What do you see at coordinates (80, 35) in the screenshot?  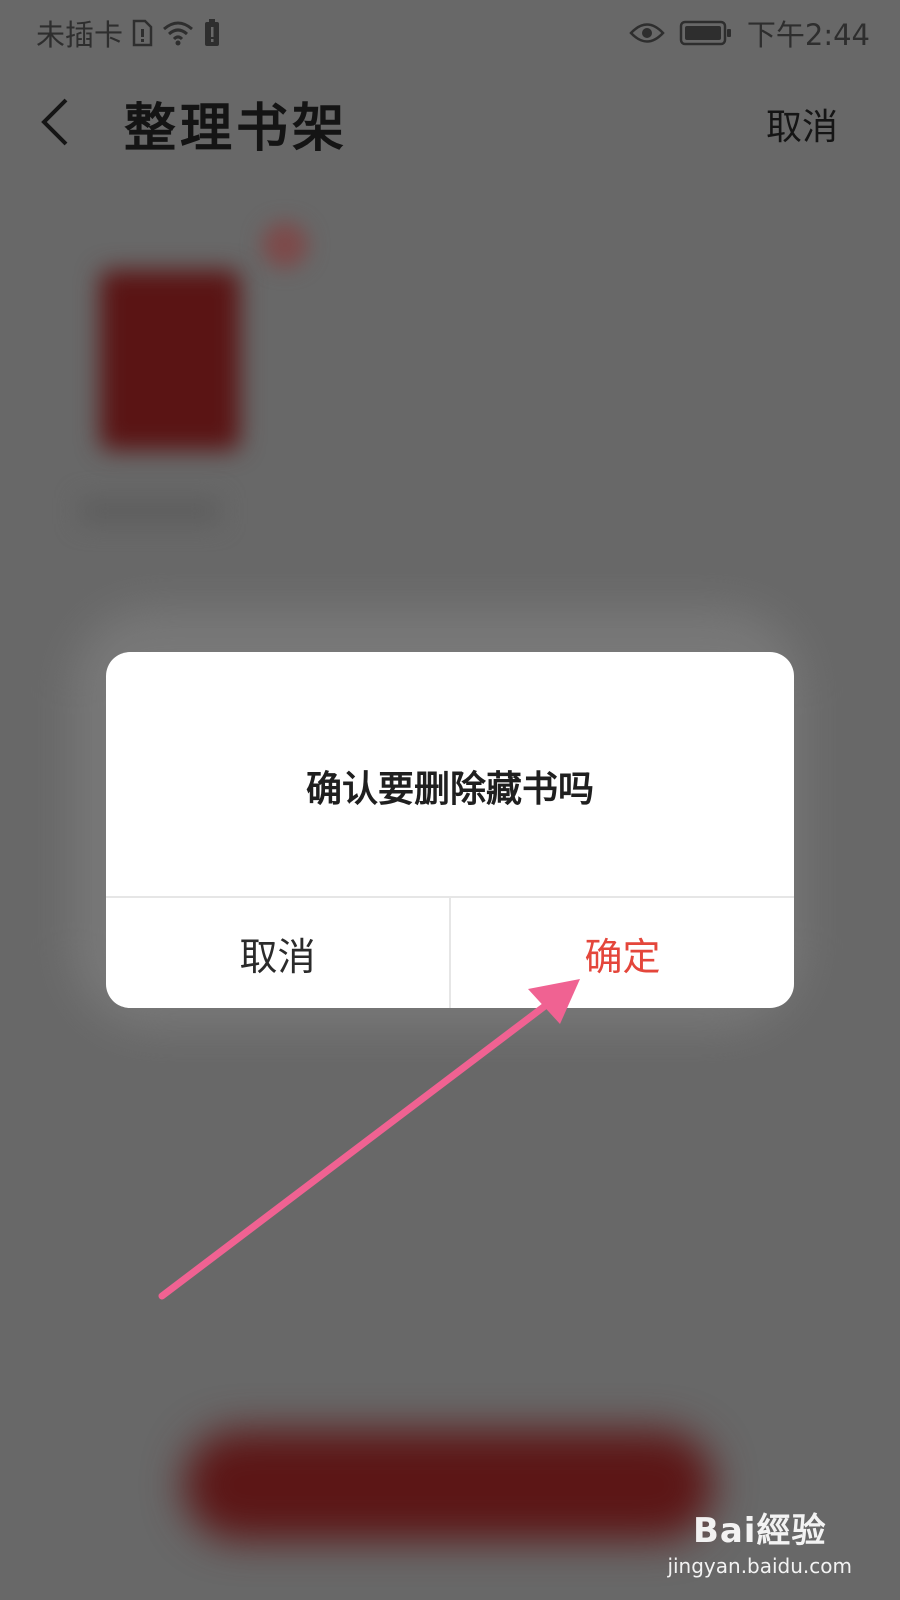 I see `carrier-text: 未插卡` at bounding box center [80, 35].